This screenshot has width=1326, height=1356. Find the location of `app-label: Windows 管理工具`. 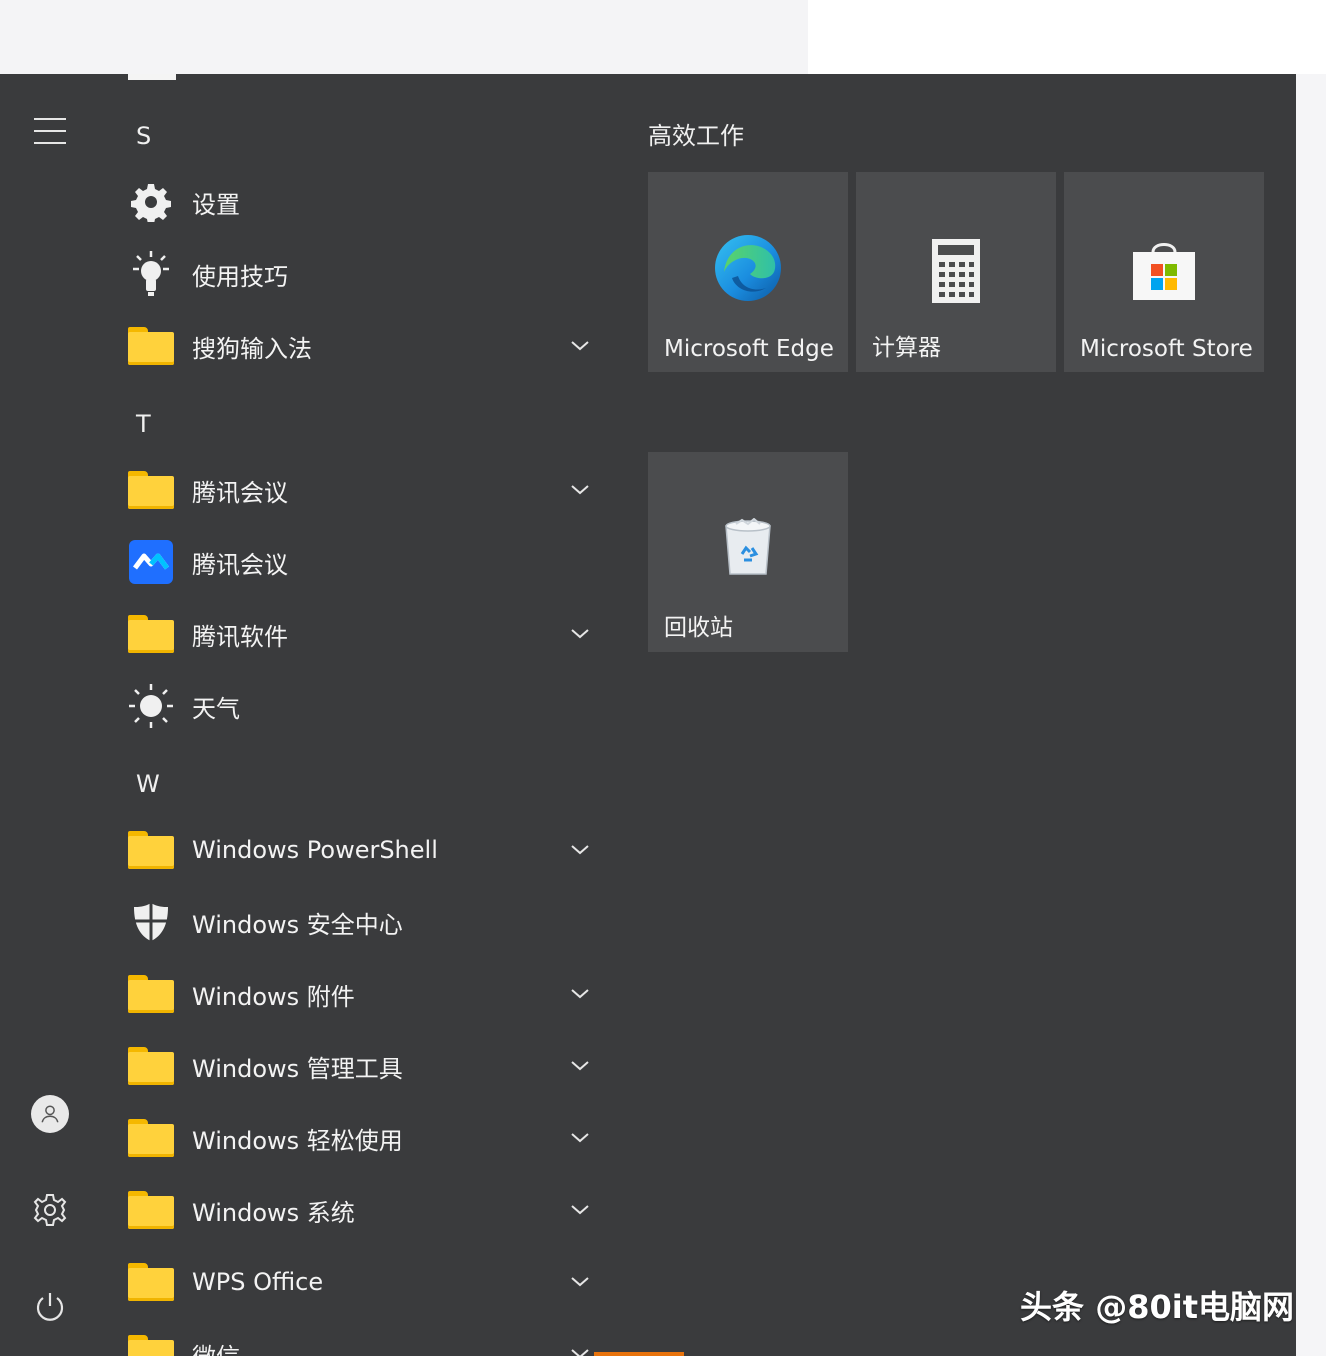

app-label: Windows 管理工具 is located at coordinates (297, 1068).